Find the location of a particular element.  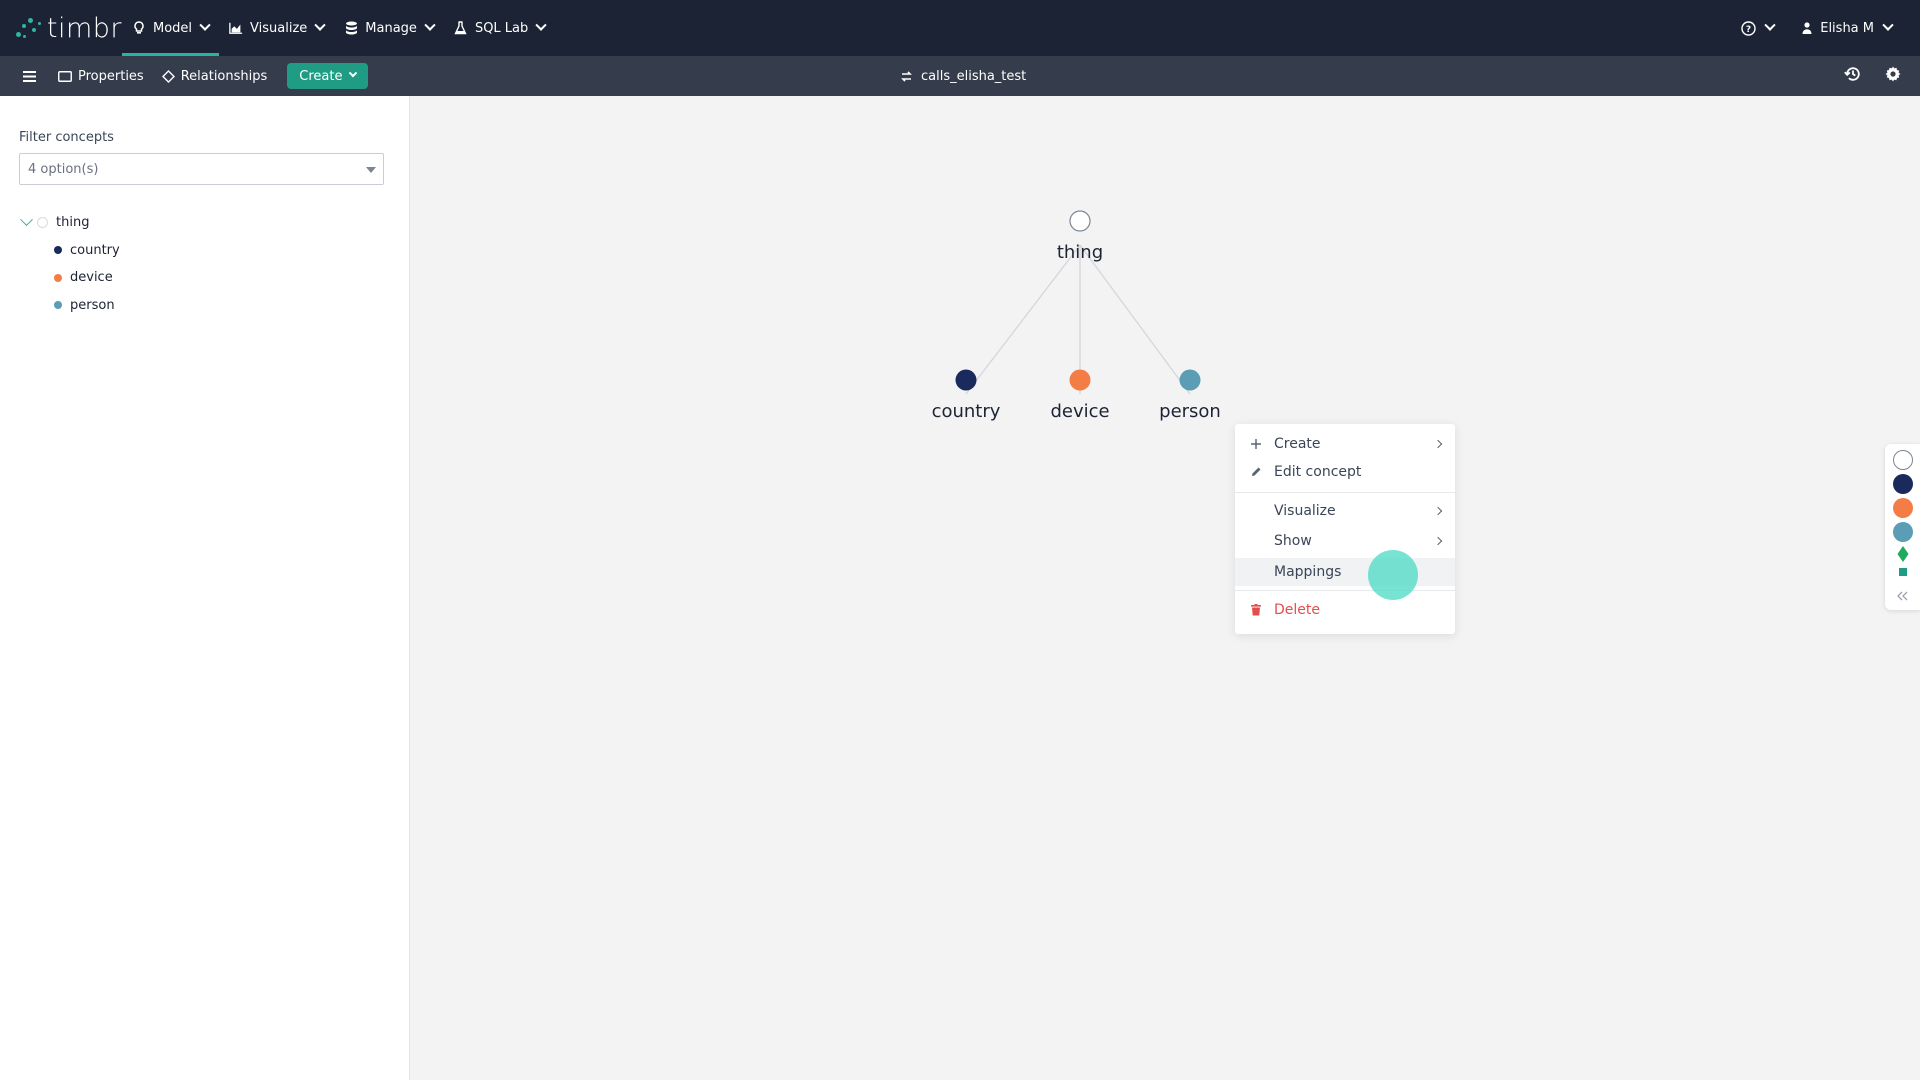

gear-icon is located at coordinates (1893, 74).